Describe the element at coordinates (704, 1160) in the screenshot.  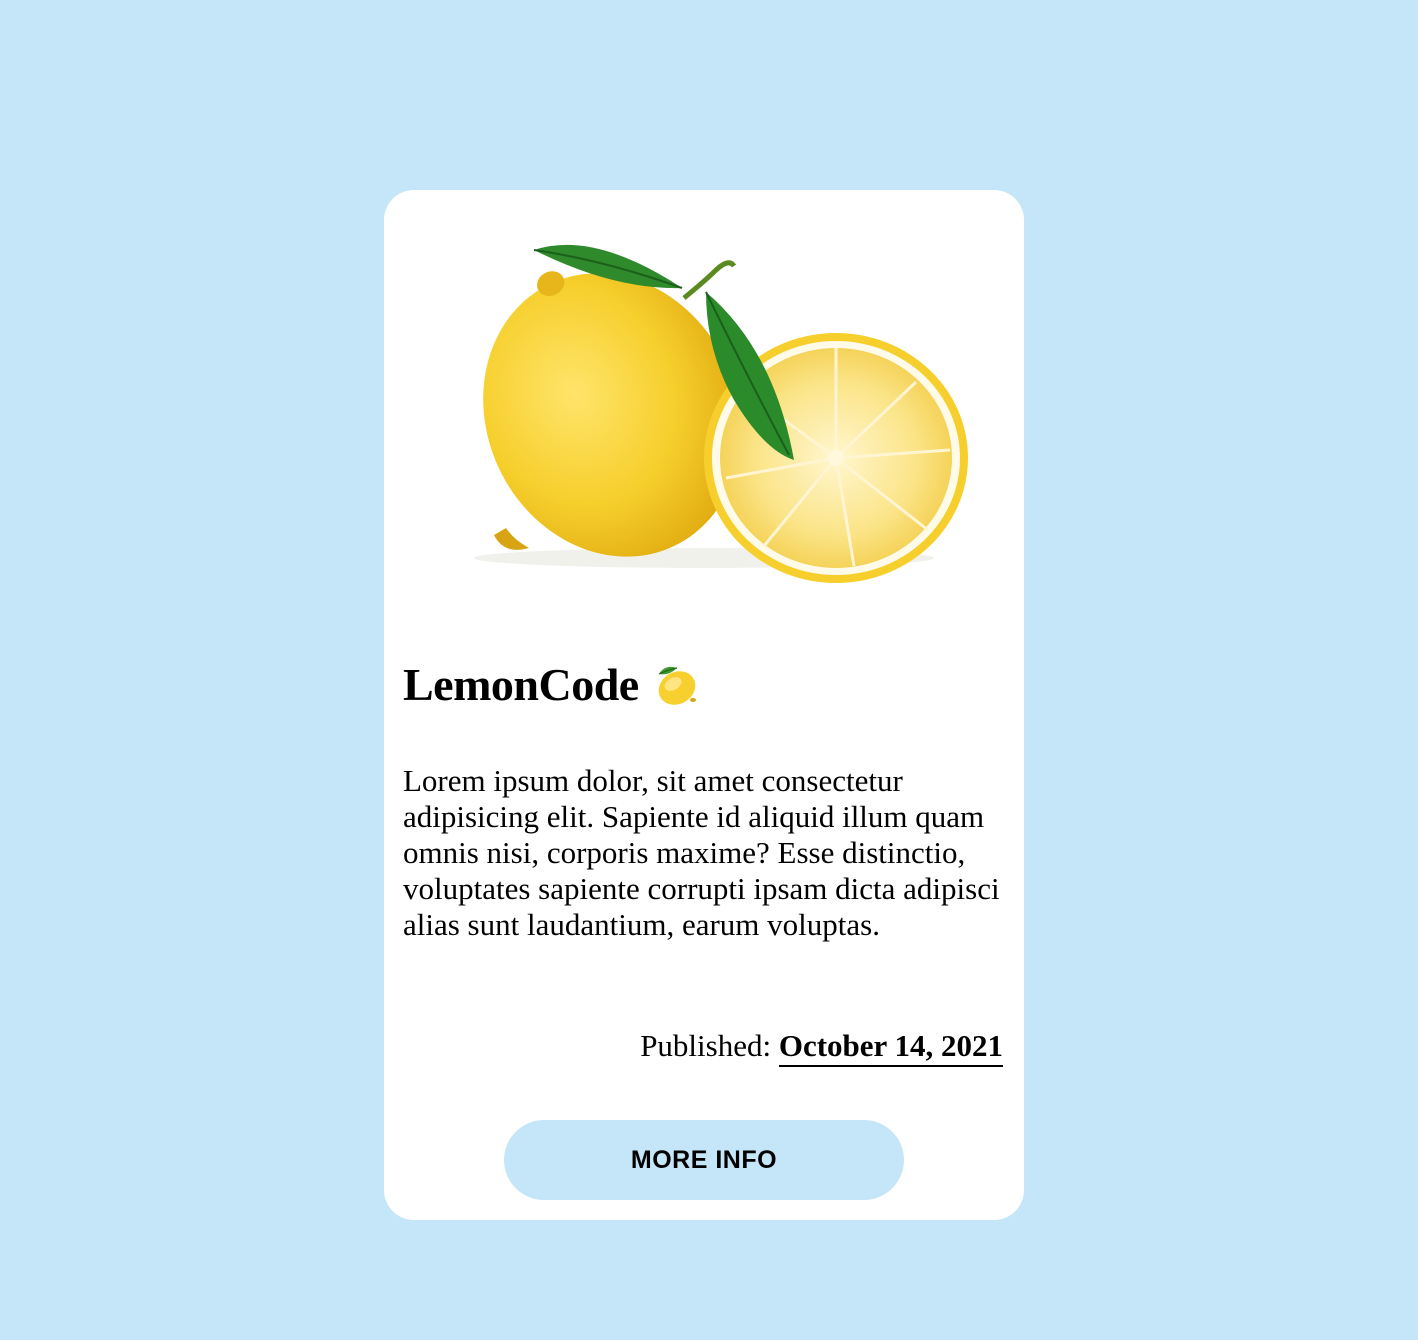
I see `more-info-button: MORE INFO` at that location.